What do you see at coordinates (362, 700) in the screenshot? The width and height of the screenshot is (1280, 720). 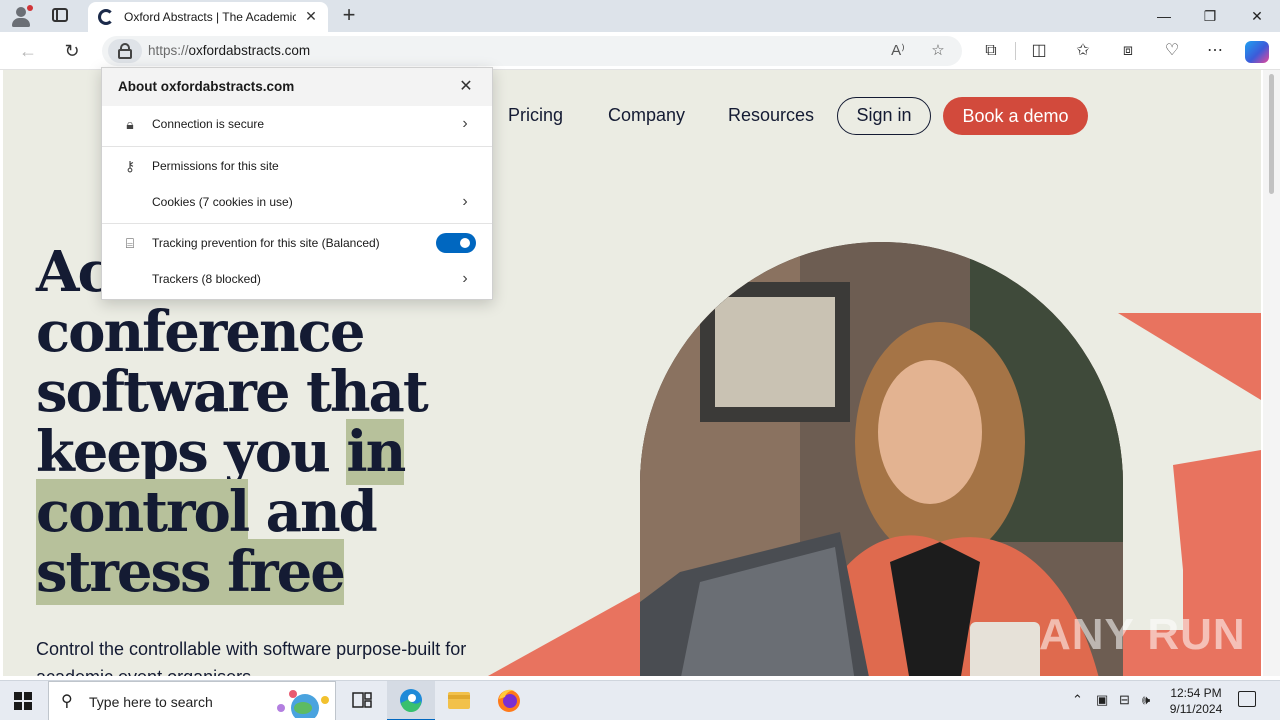 I see `task-view-icon` at bounding box center [362, 700].